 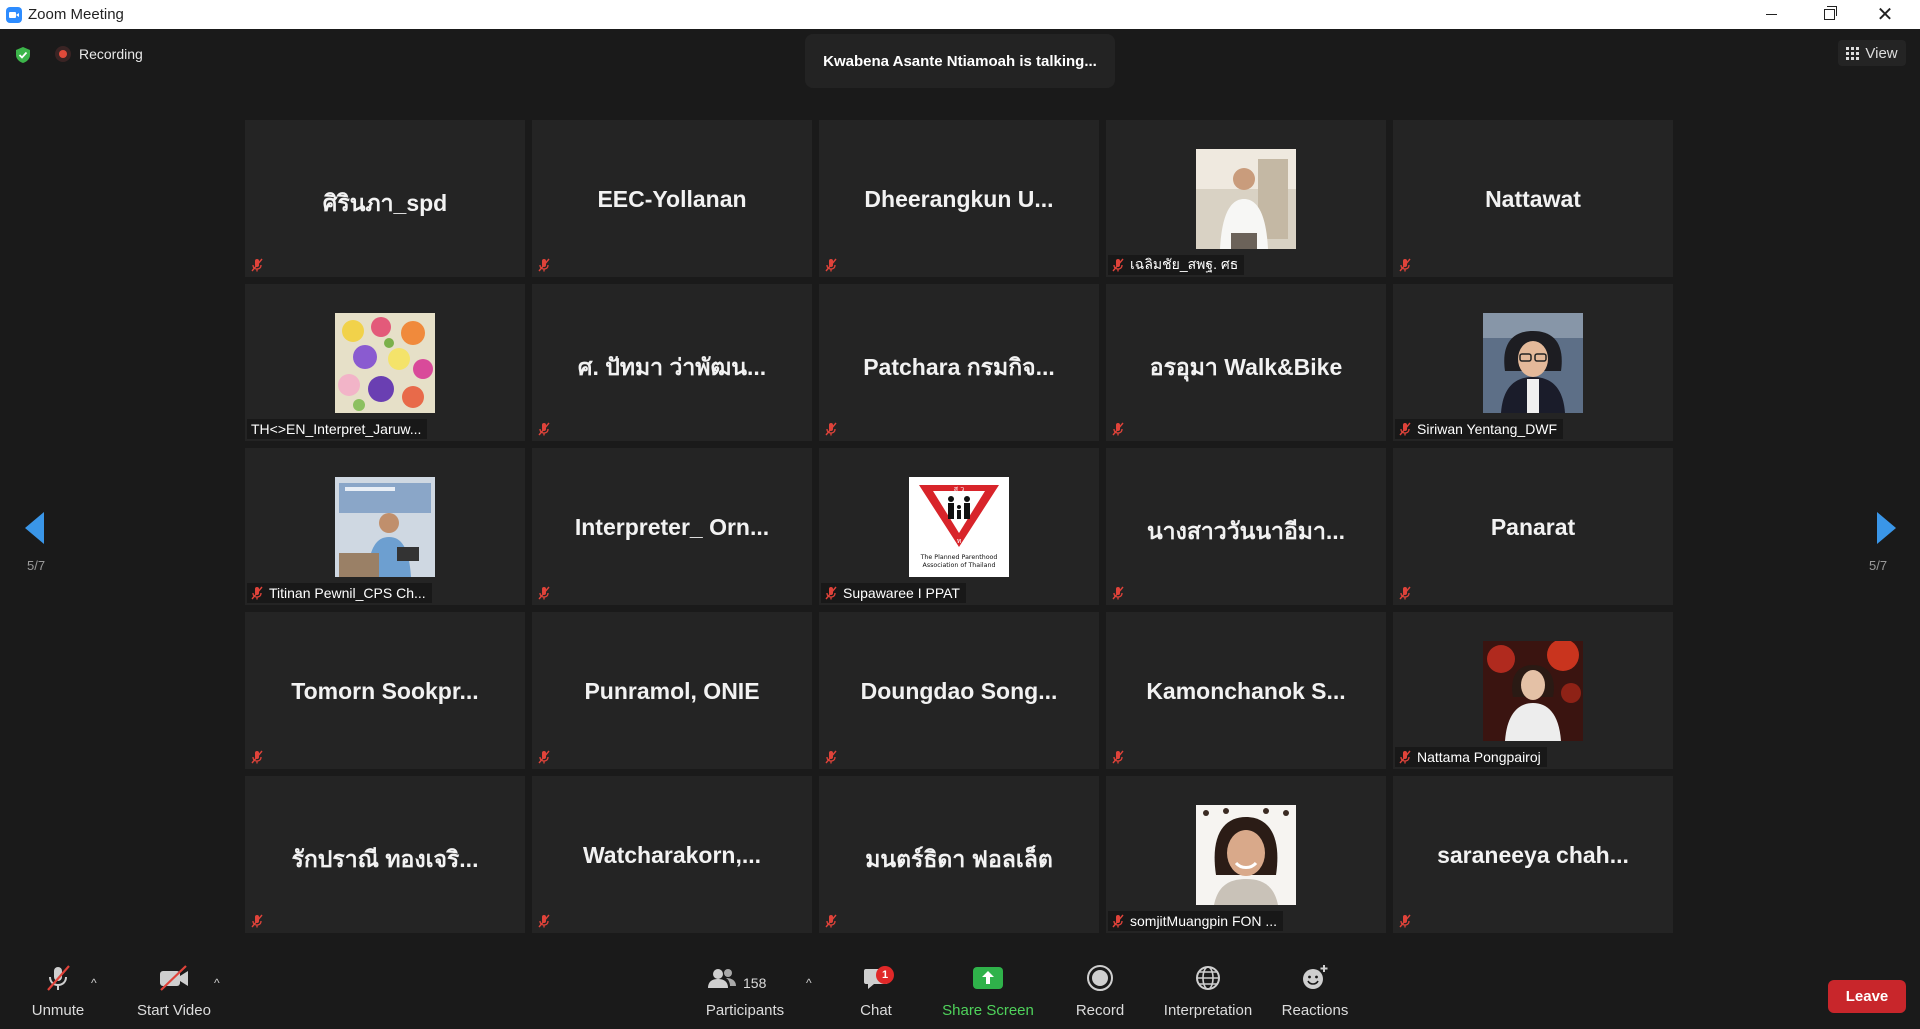 What do you see at coordinates (1872, 53) in the screenshot?
I see `view-button: View` at bounding box center [1872, 53].